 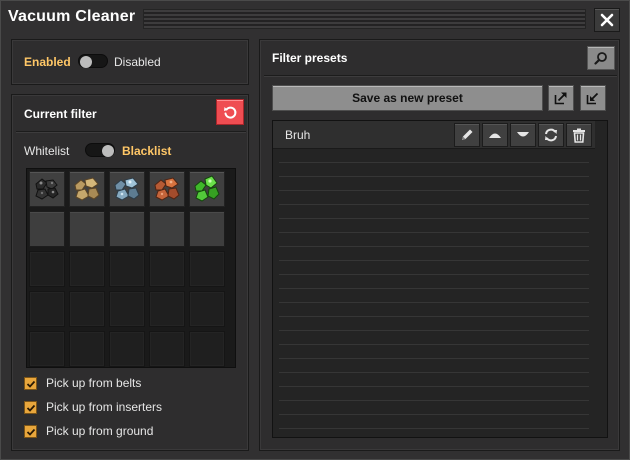 What do you see at coordinates (72, 16) in the screenshot?
I see `window-title: Vacuum Cleaner` at bounding box center [72, 16].